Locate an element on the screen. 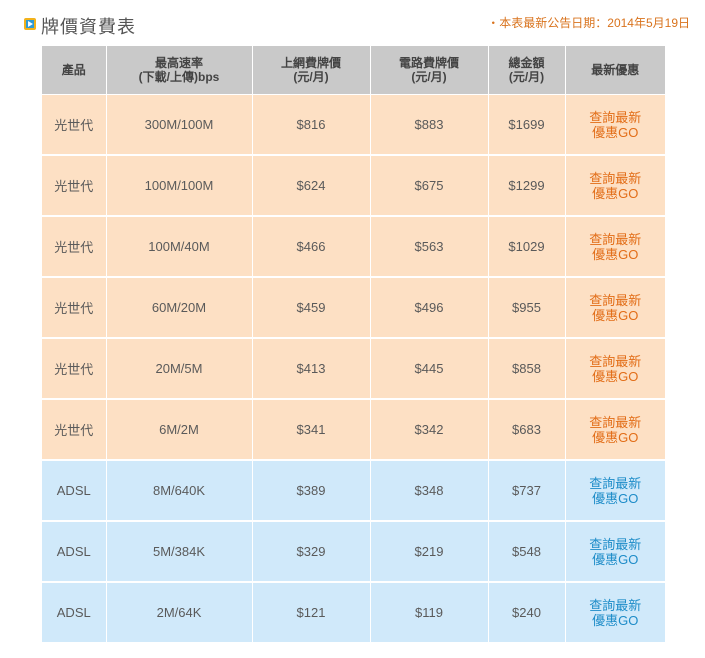 This screenshot has width=705, height=658. table-row: 光世代 100M/40M $466 $563 $1029 查詢最新 優惠GO is located at coordinates (353, 247).